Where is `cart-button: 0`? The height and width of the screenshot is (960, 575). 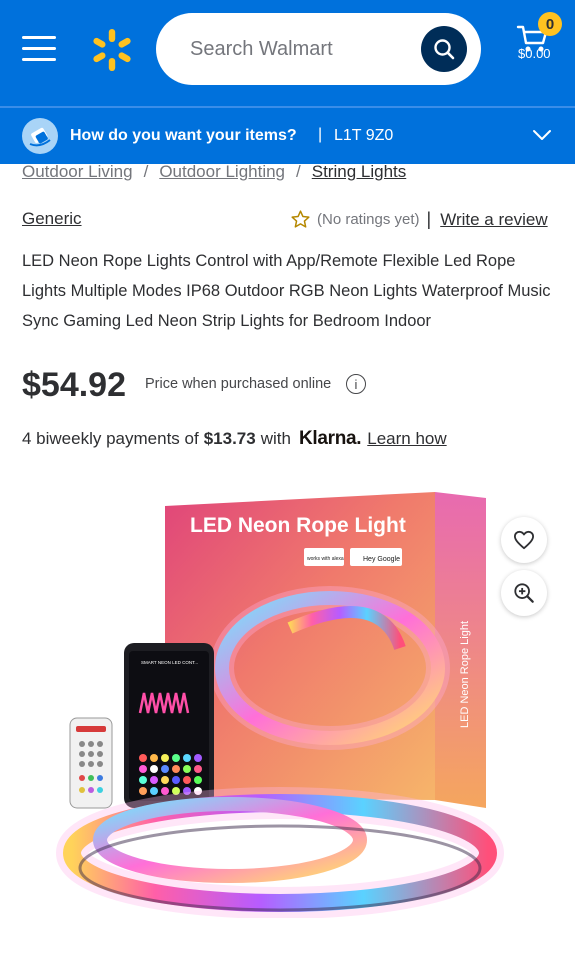
cart-button: 0 is located at coordinates (537, 42).